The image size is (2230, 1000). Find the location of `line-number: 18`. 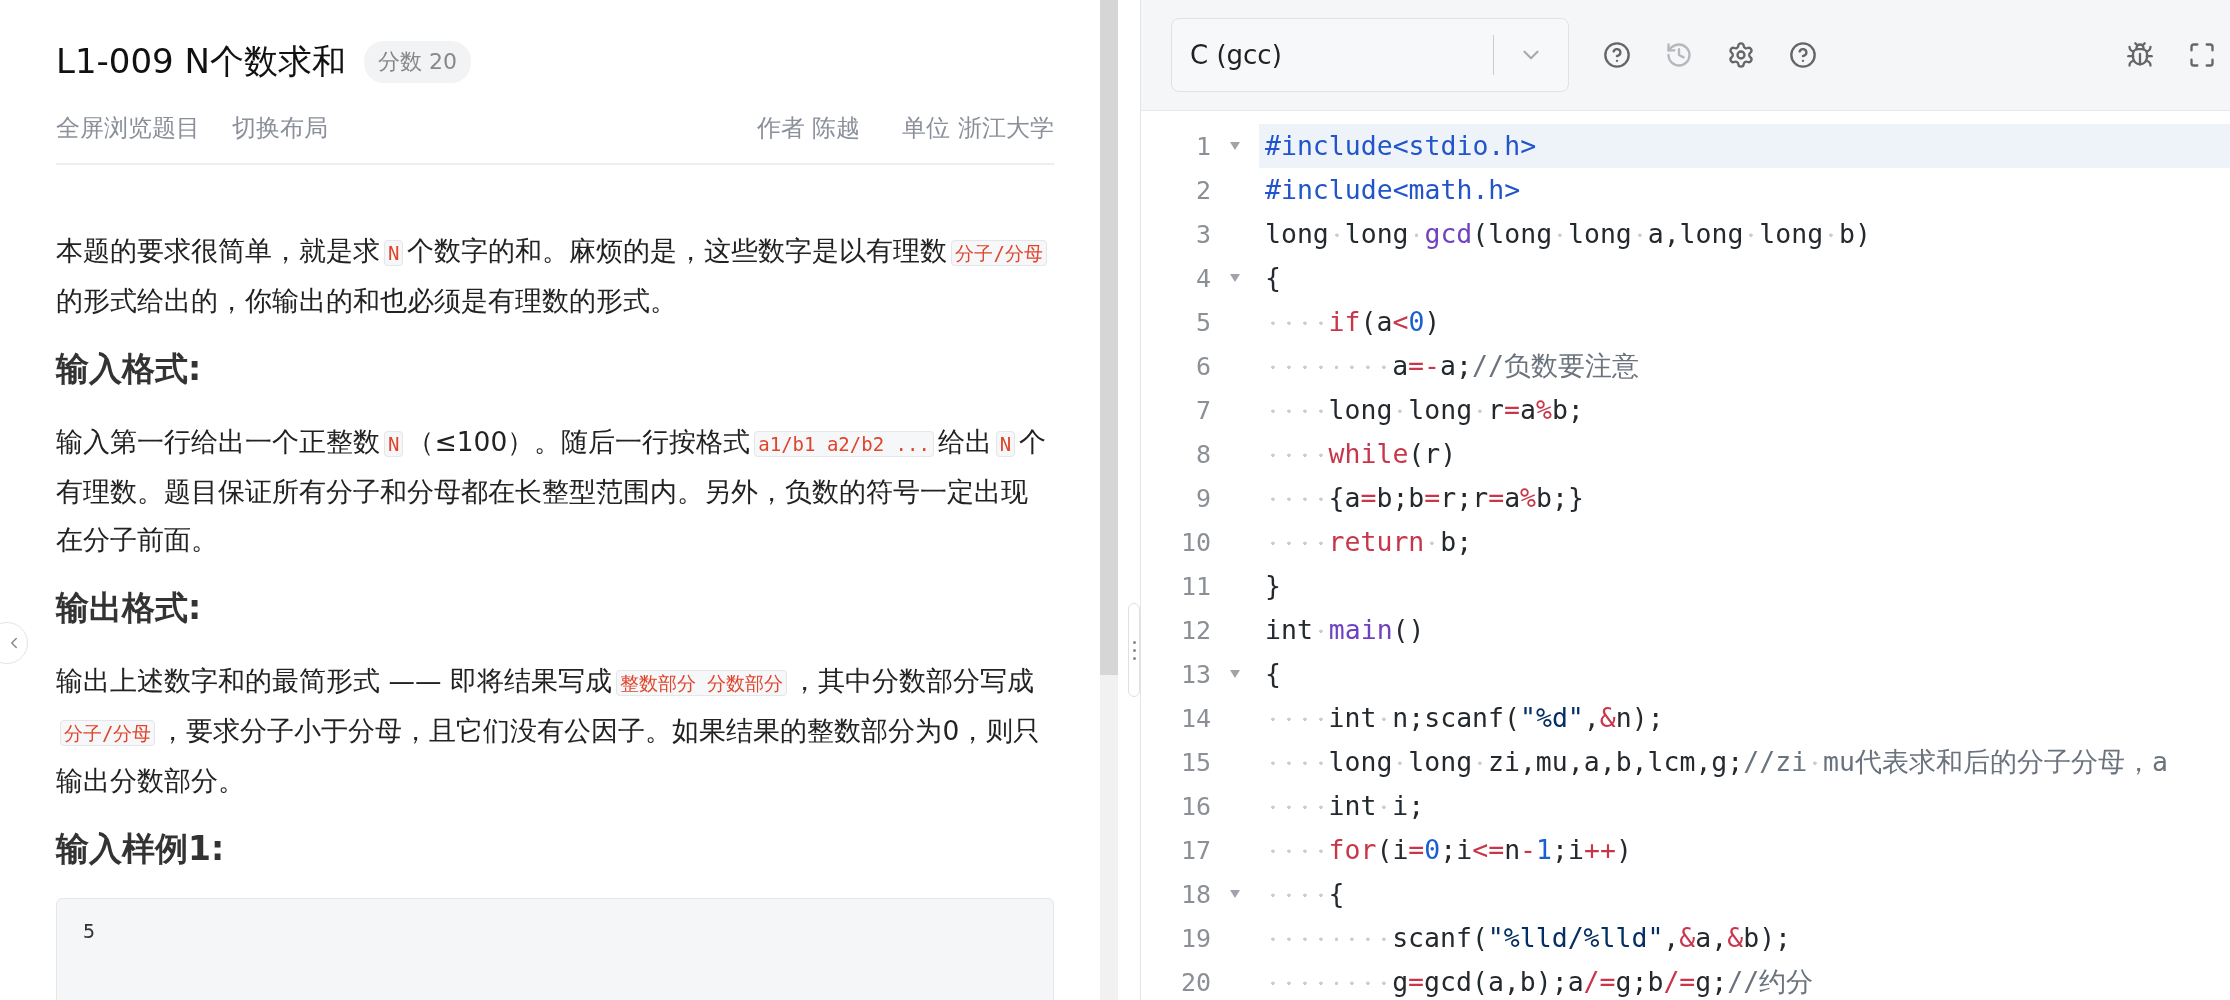

line-number: 18 is located at coordinates (1195, 894).